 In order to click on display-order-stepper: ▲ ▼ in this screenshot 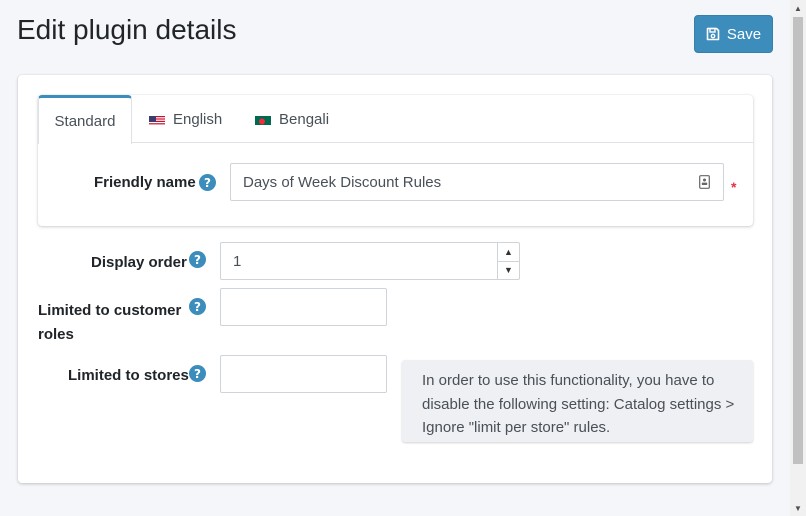, I will do `click(508, 261)`.